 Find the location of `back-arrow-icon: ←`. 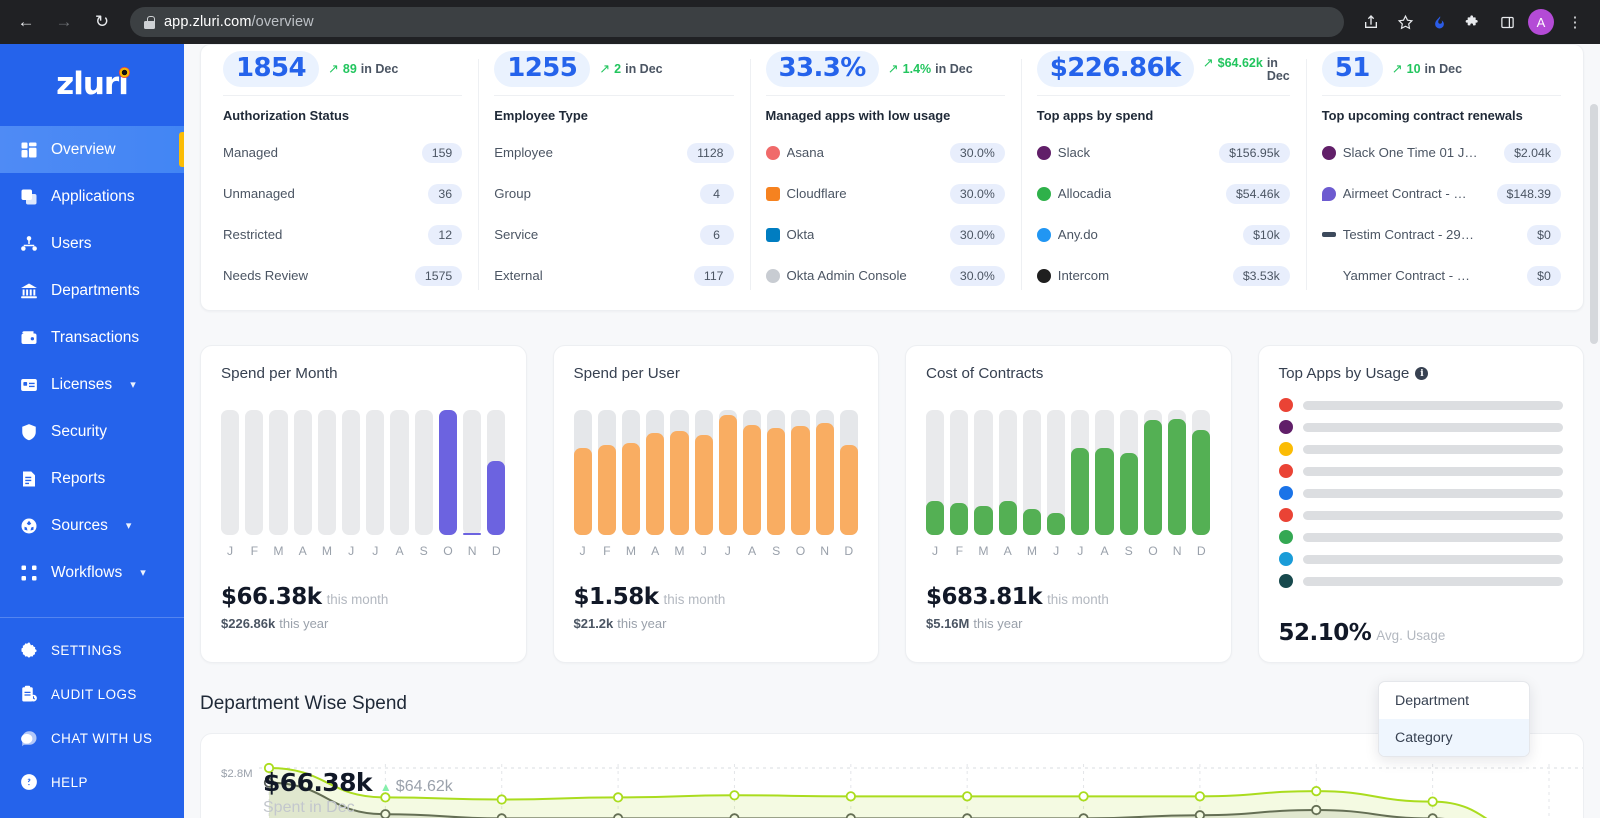

back-arrow-icon: ← is located at coordinates (26, 22).